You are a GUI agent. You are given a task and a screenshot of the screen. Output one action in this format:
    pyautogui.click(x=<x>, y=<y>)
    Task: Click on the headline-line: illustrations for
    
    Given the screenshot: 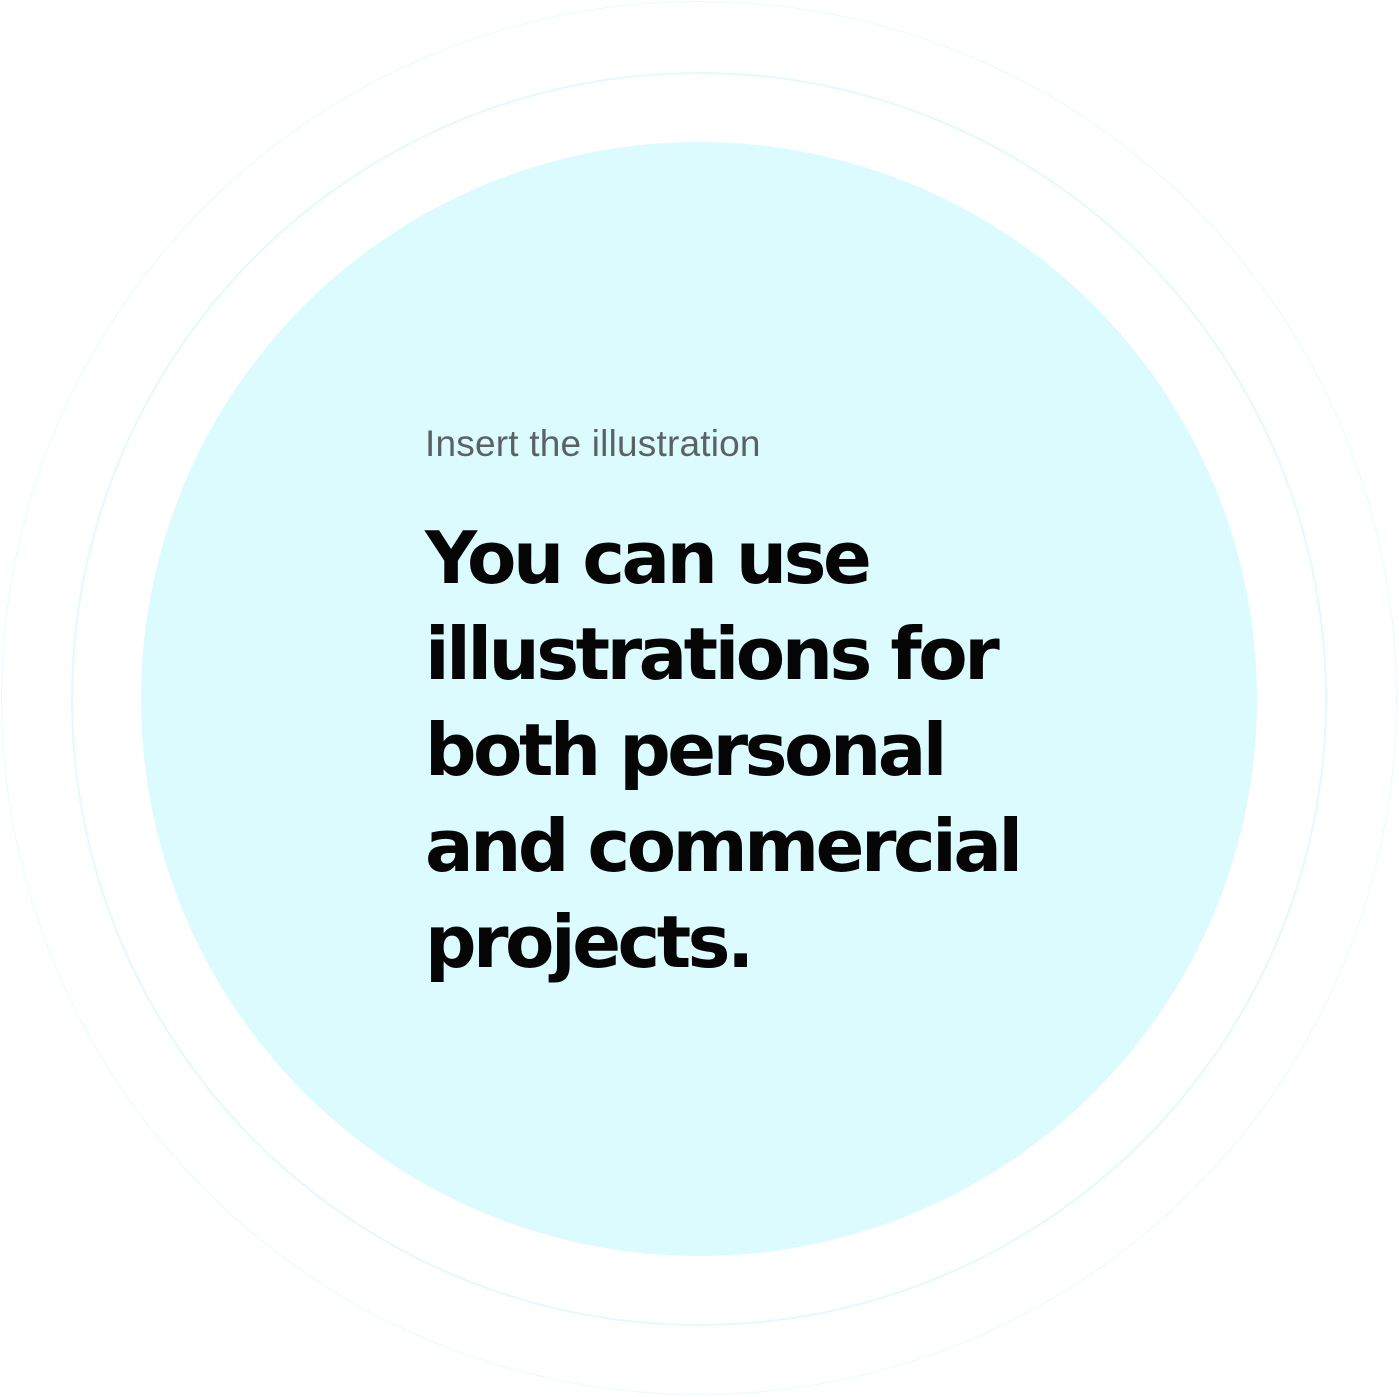 What is the action you would take?
    pyautogui.click(x=712, y=654)
    